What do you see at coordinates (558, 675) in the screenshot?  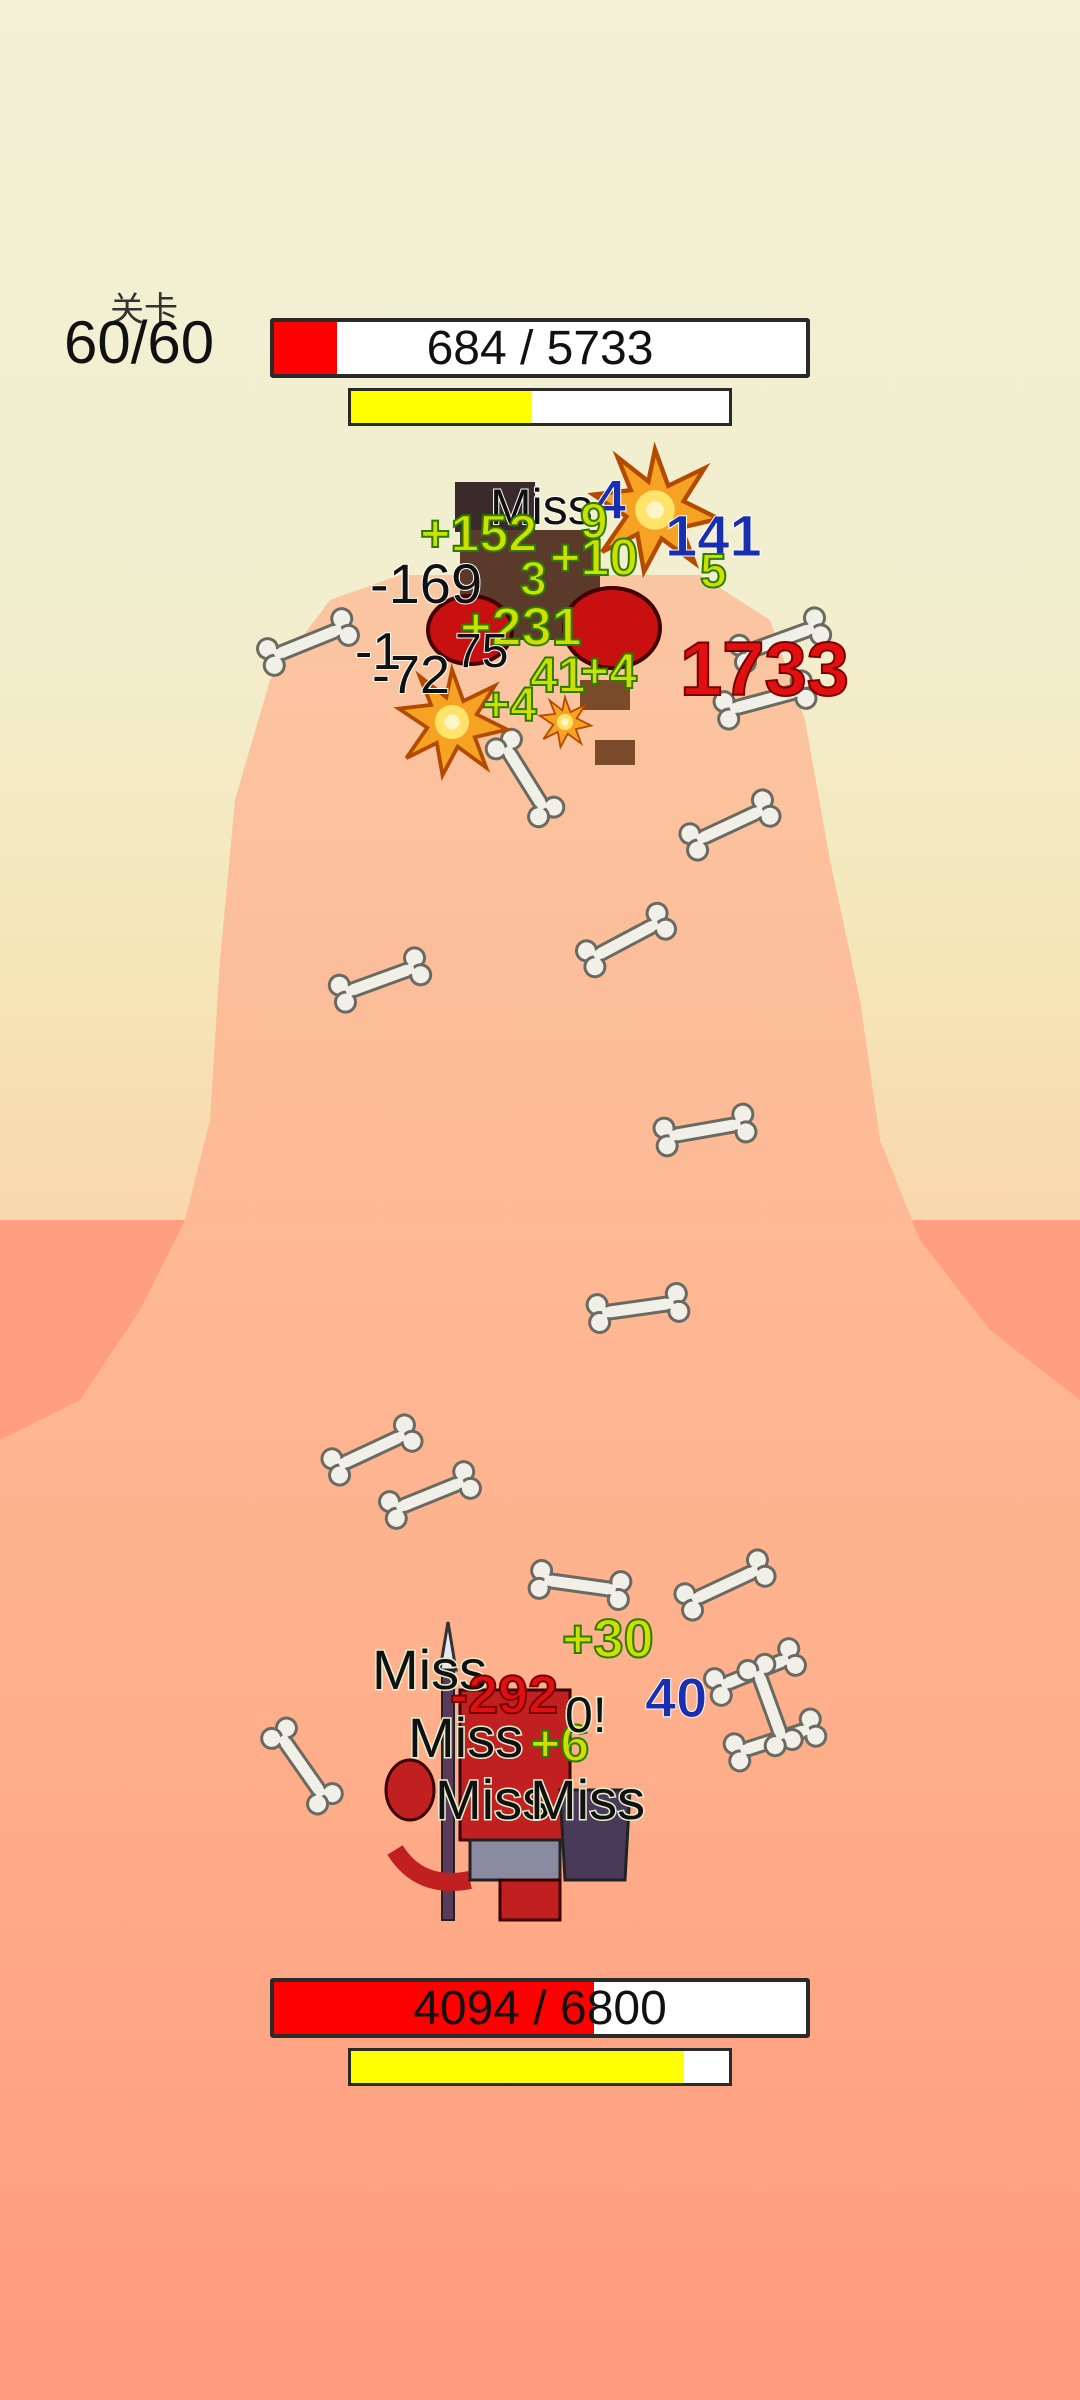 I see `floating-number: 41` at bounding box center [558, 675].